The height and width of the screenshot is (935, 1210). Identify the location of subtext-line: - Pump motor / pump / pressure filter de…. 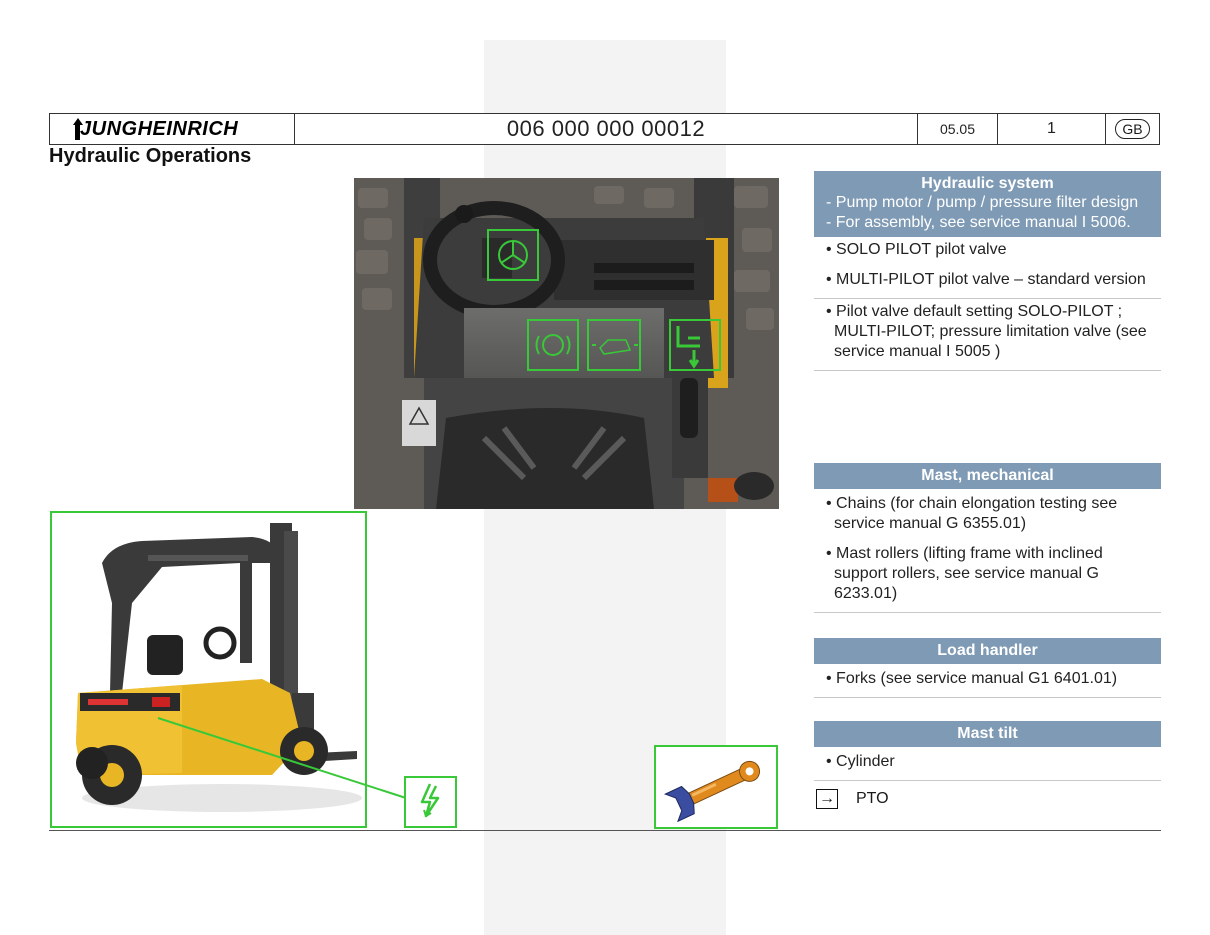
(982, 202).